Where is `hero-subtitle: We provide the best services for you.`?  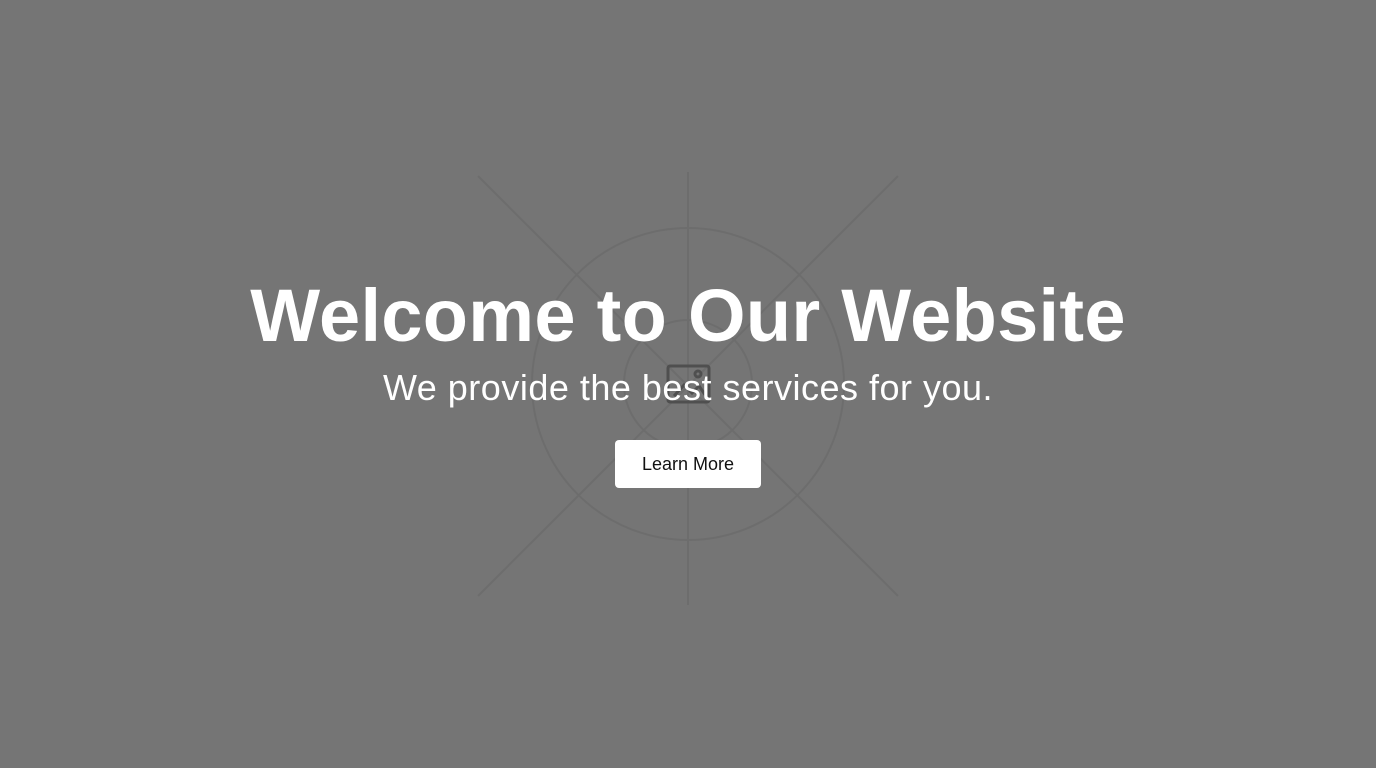 hero-subtitle: We provide the best services for you. is located at coordinates (688, 387).